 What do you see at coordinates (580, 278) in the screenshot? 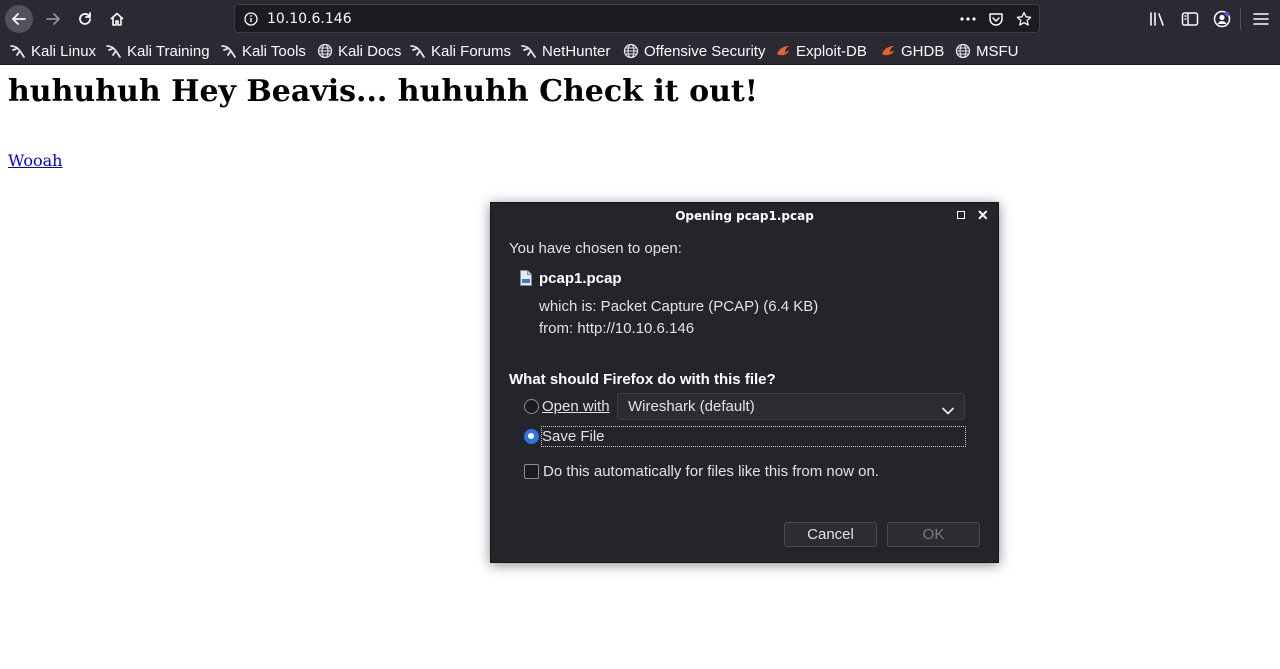
I see `file-name: pcap1.pcap` at bounding box center [580, 278].